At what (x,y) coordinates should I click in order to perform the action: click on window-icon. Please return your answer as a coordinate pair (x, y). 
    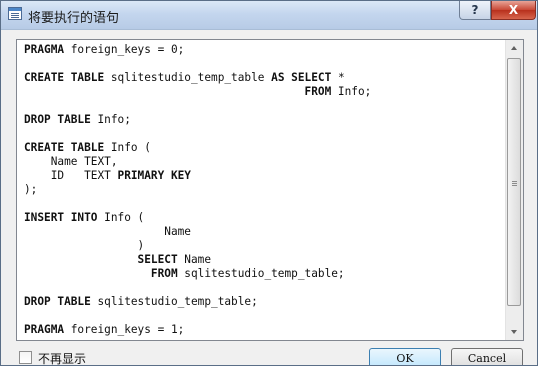
    Looking at the image, I should click on (15, 13).